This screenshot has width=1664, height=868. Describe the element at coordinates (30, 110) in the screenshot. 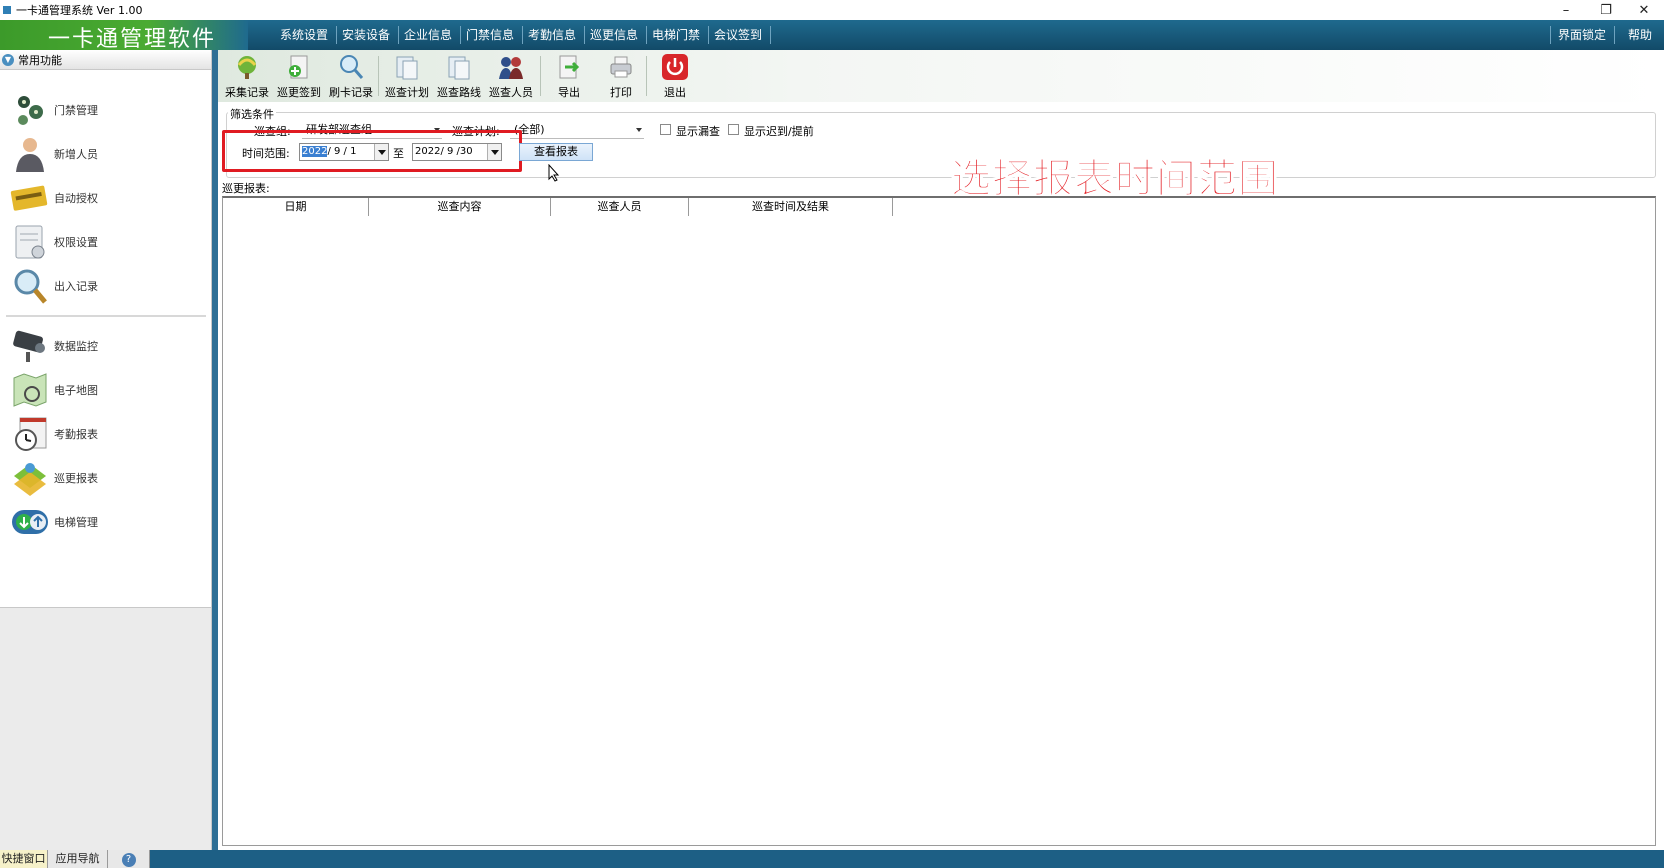

I see `door-access-icon` at that location.